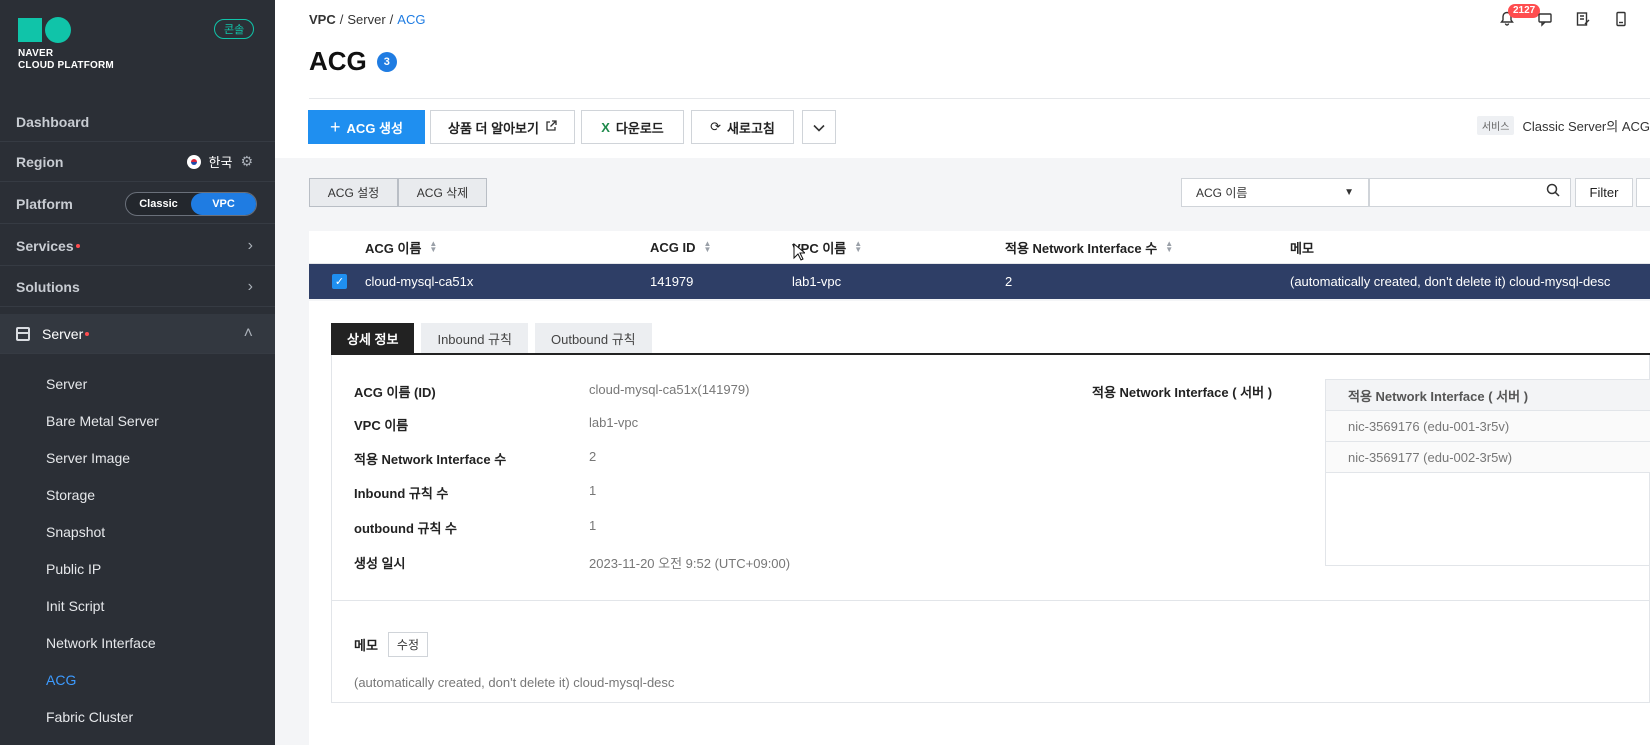 The image size is (1650, 745). Describe the element at coordinates (1349, 192) in the screenshot. I see `caret-down-icon: ▼` at that location.